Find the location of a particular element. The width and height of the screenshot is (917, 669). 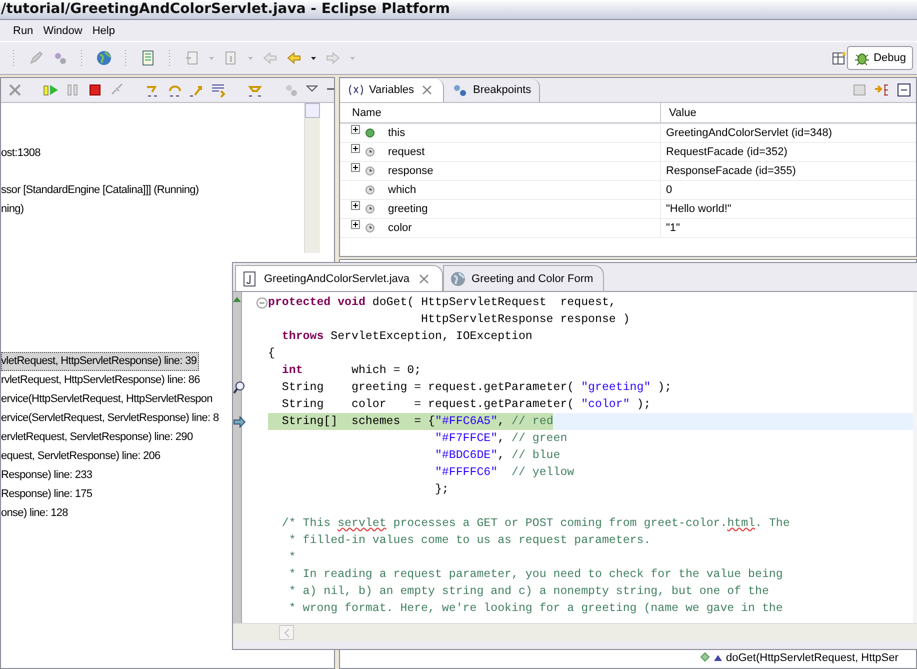

code-line: throws ServletException, IOException is located at coordinates (407, 337).